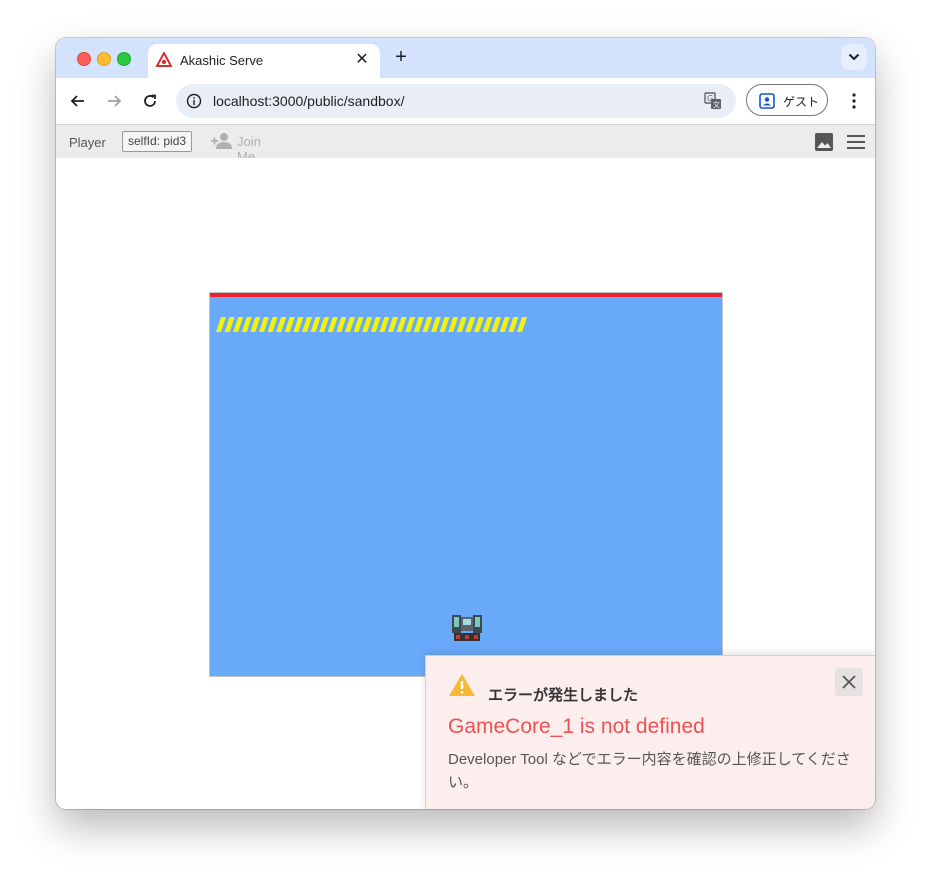  What do you see at coordinates (104, 59) in the screenshot?
I see `minimize-window-button` at bounding box center [104, 59].